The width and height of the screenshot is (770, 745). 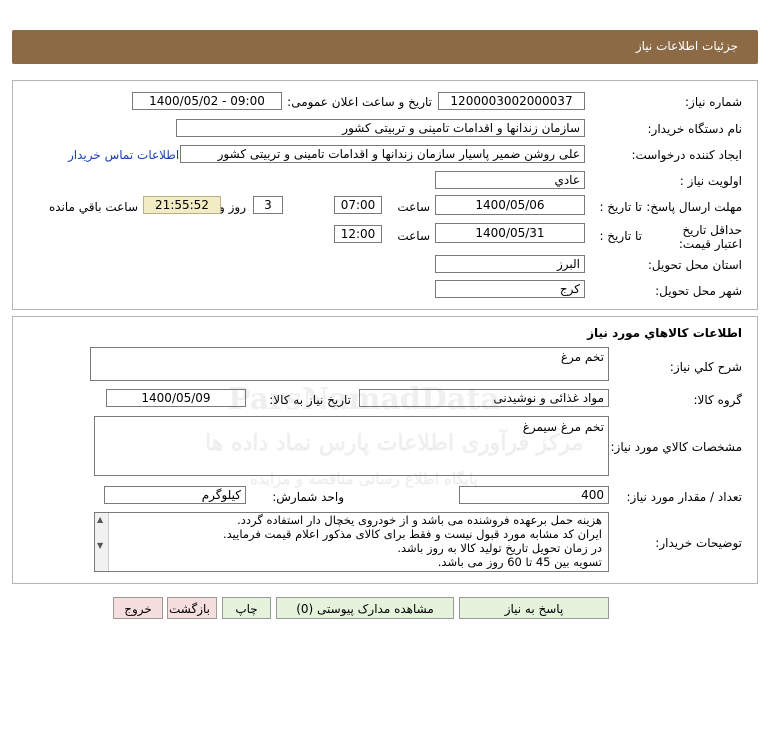 I want to click on qty-field: 400, so click(x=534, y=495).